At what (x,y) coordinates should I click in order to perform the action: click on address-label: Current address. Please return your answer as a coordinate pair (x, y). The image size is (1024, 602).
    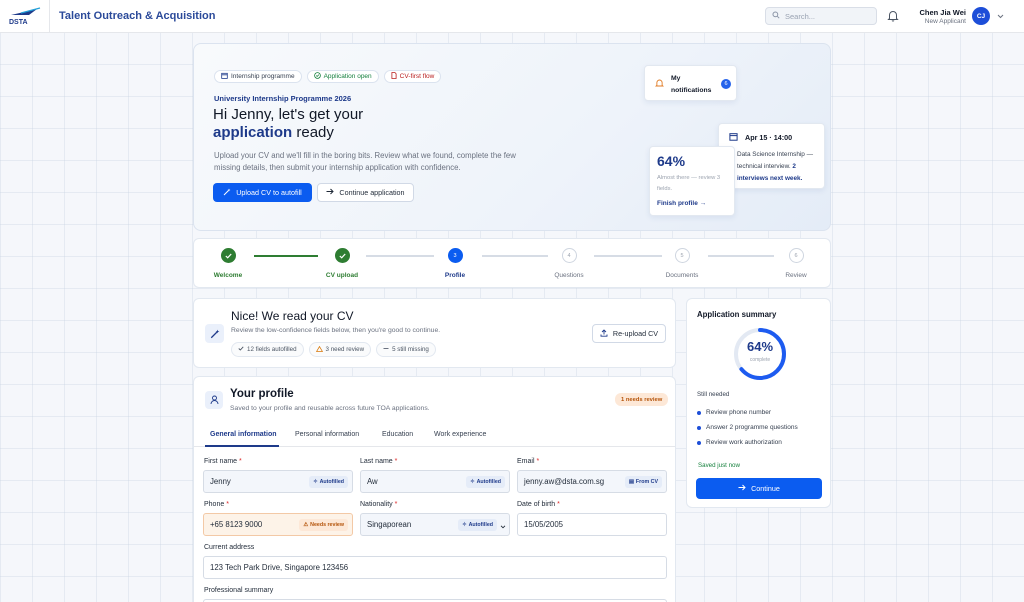
    Looking at the image, I should click on (229, 547).